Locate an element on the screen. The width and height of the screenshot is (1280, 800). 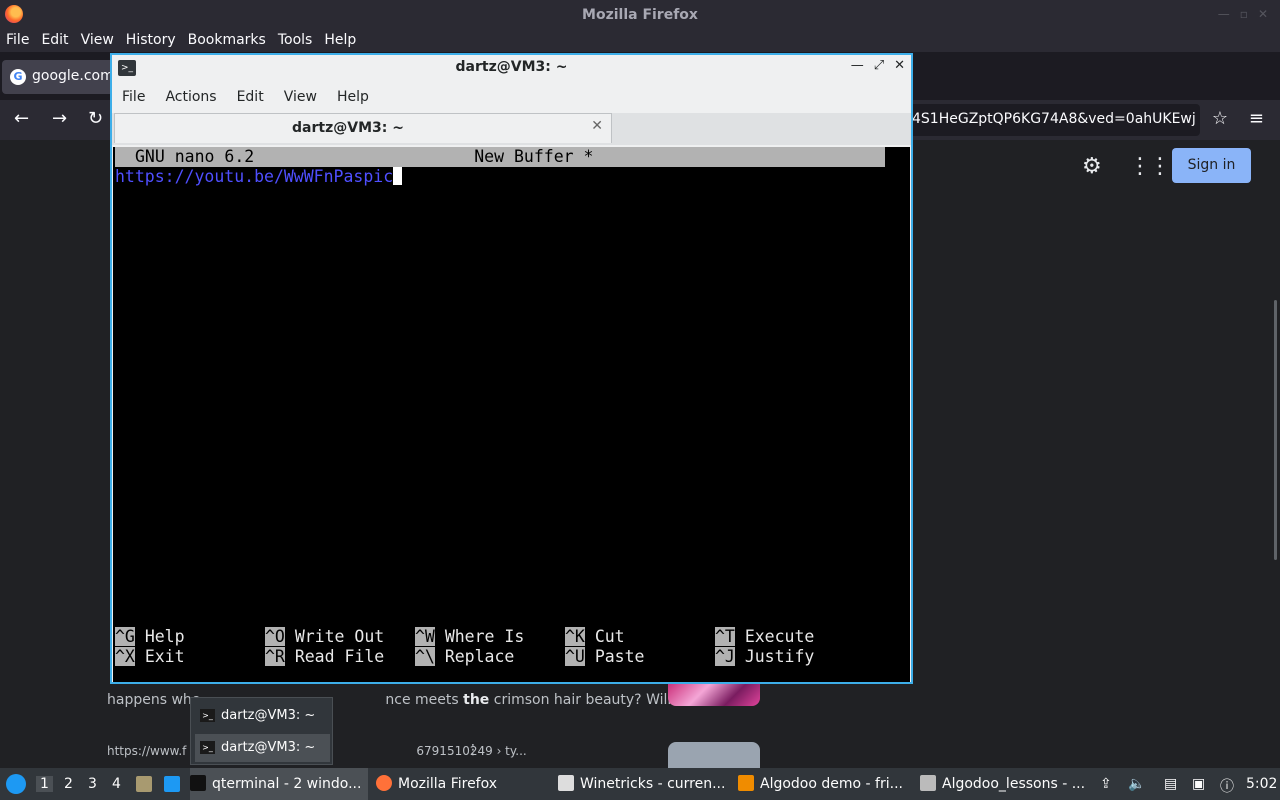
menu-tools: Tools is located at coordinates (295, 41).